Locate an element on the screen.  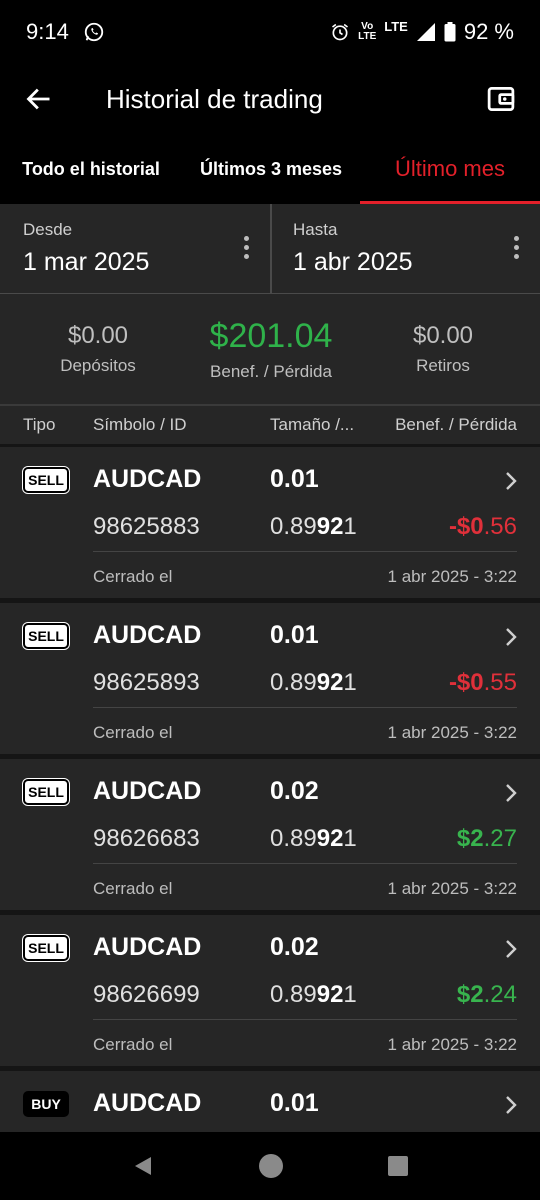
trade-row: BUY AUDCAD 0.01 is located at coordinates (270, 1101).